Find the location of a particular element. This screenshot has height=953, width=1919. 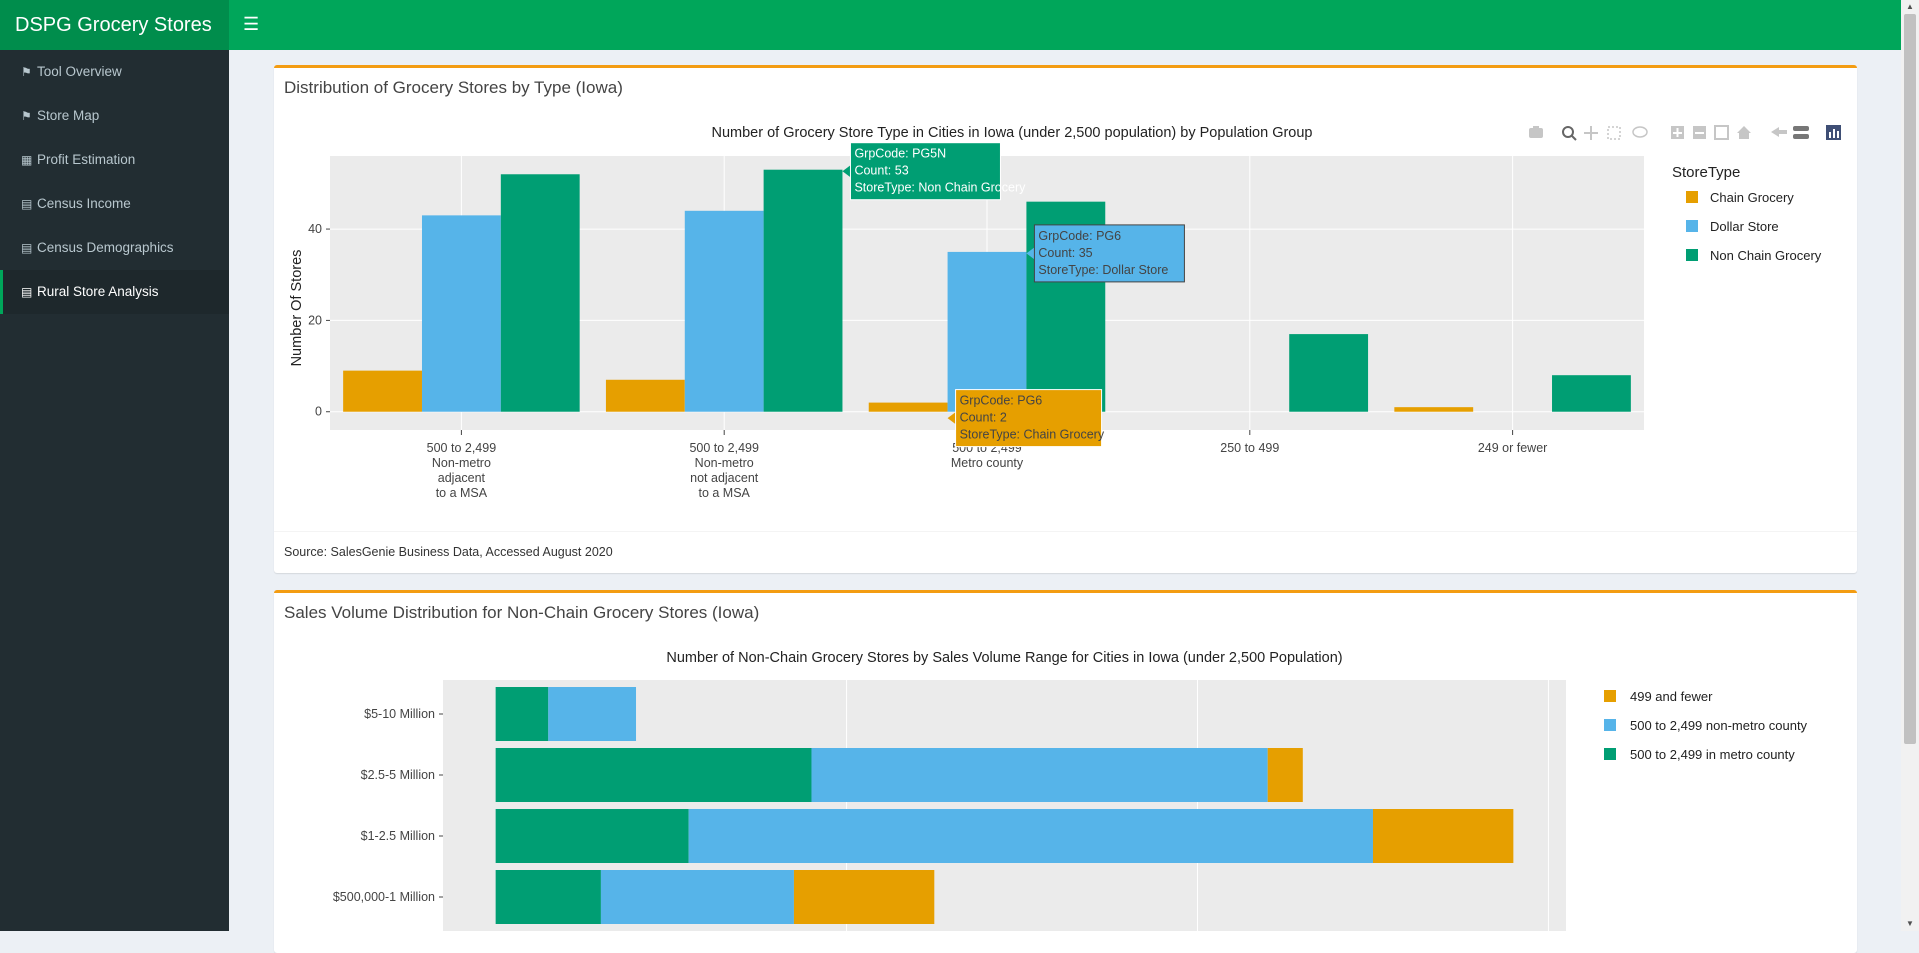

y-tick-label: $500,000-1 Million is located at coordinates (384, 897).